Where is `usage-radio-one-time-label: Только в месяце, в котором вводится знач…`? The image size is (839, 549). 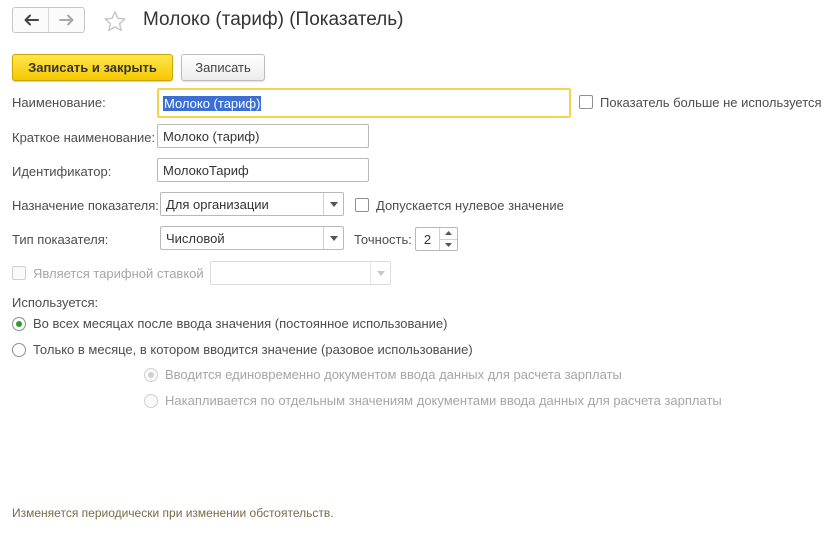
usage-radio-one-time-label: Только в месяце, в котором вводится знач… is located at coordinates (253, 349).